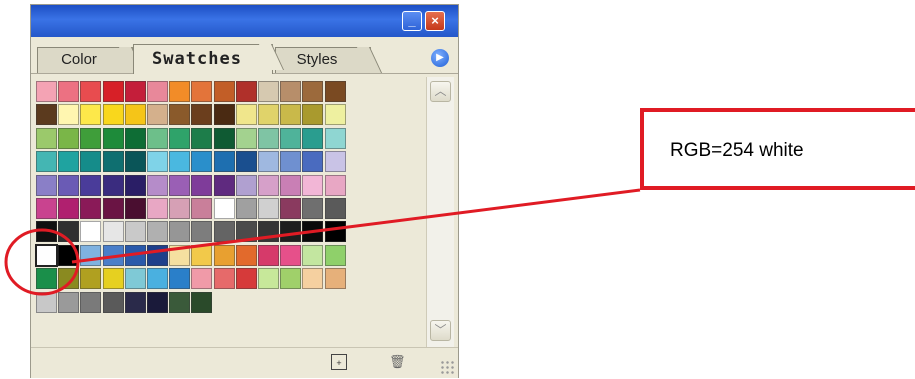 The image size is (915, 379). I want to click on close-button: ×, so click(435, 21).